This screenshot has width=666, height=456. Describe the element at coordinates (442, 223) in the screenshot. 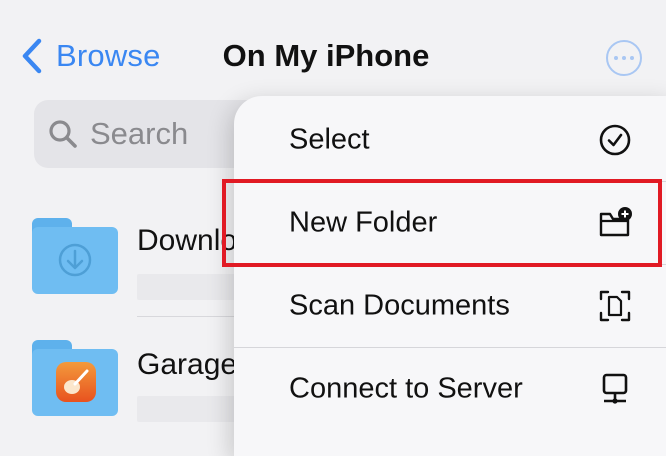

I see `highlight-box` at that location.